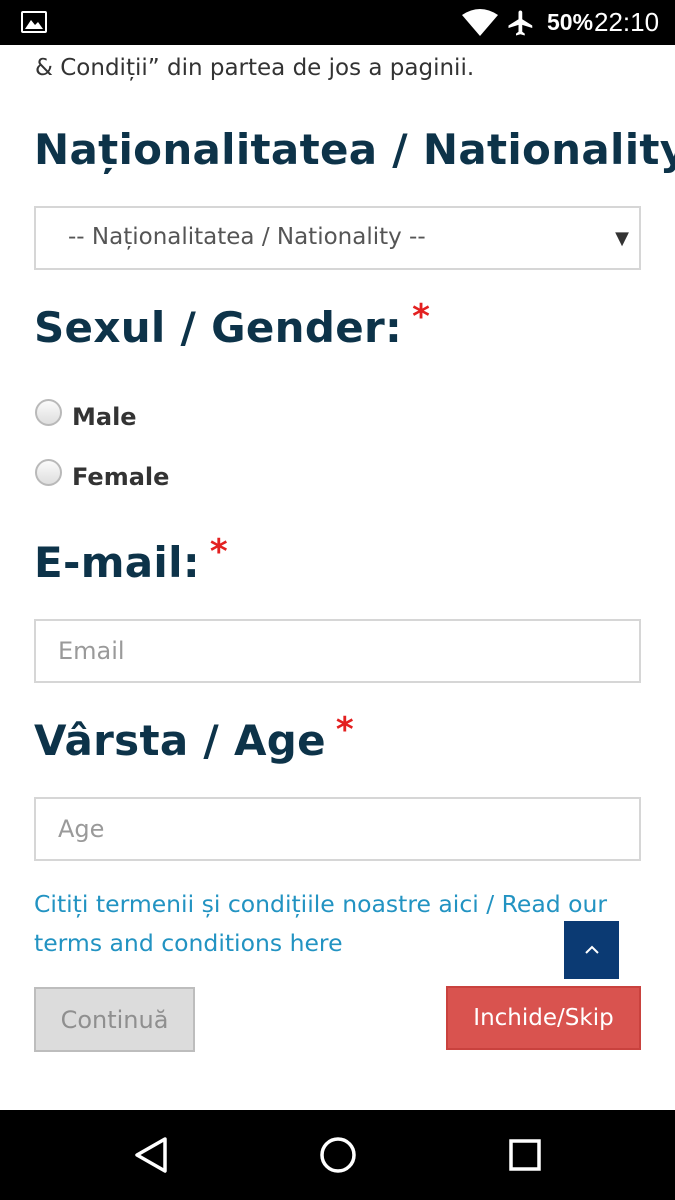 This screenshot has width=675, height=1200. I want to click on age-label: Vârsta / Age *, so click(194, 737).